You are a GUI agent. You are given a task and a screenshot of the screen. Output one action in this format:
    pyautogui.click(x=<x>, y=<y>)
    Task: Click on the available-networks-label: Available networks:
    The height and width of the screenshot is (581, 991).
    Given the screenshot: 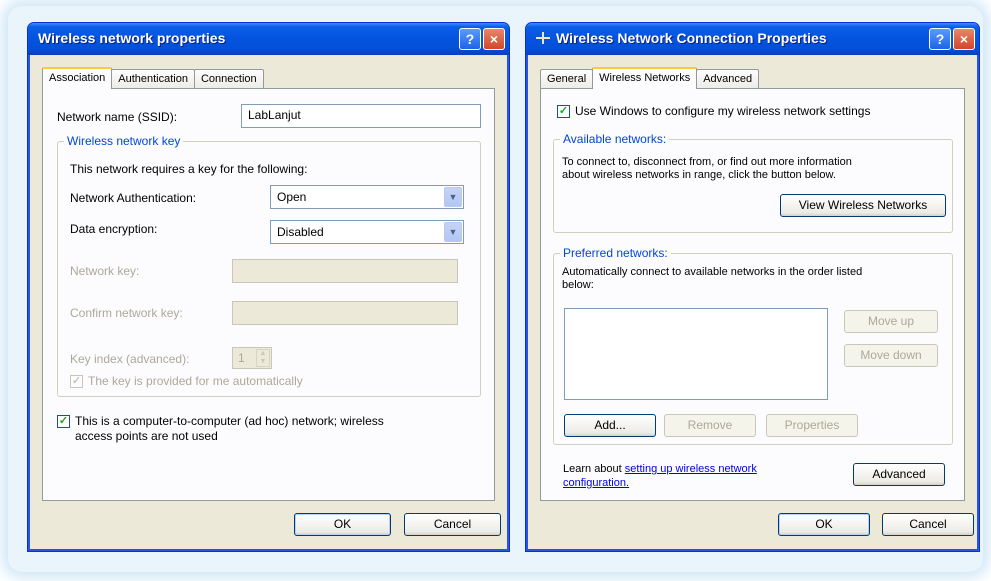 What is the action you would take?
    pyautogui.click(x=615, y=139)
    